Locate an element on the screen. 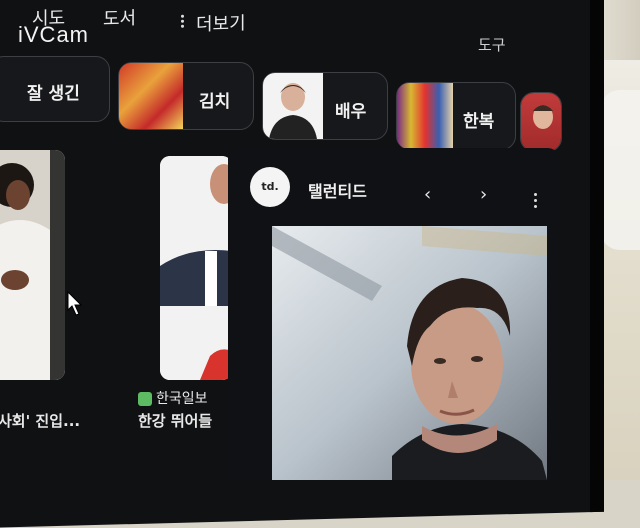 This screenshot has height=528, width=640. more-icon-dot is located at coordinates (182, 21).